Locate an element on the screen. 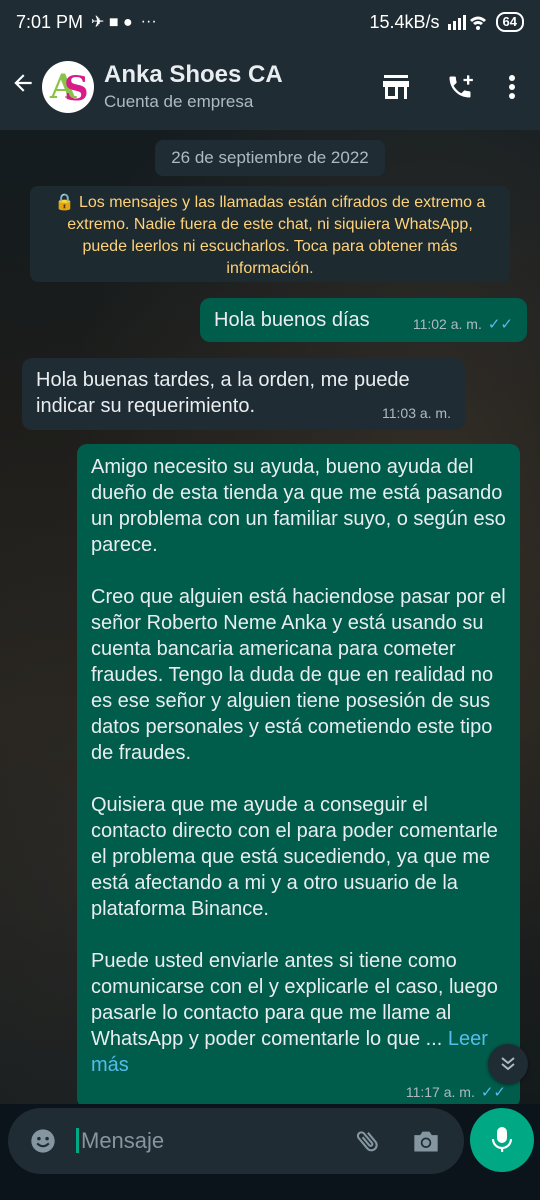 This screenshot has height=1200, width=540. avatar-logo-s: S is located at coordinates (76, 89).